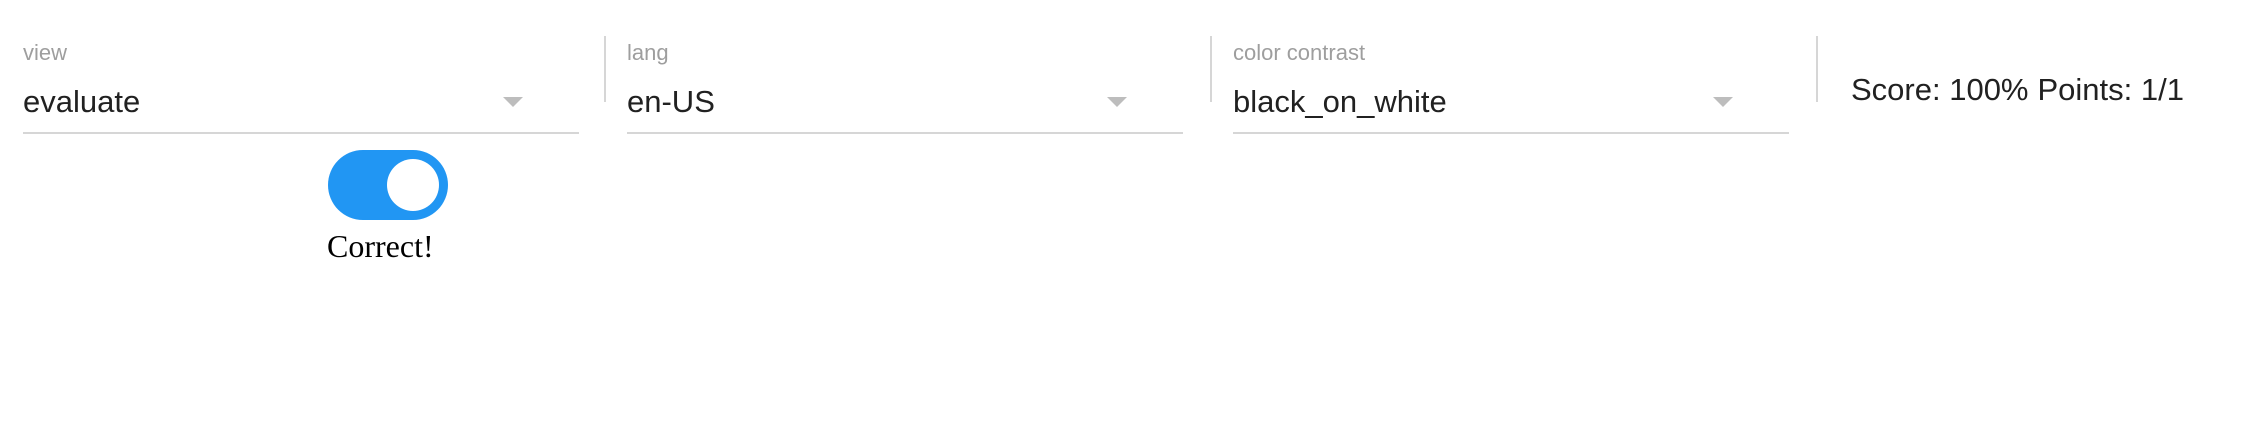 Image resolution: width=2262 pixels, height=436 pixels. What do you see at coordinates (45, 52) in the screenshot?
I see `view-select-label: view` at bounding box center [45, 52].